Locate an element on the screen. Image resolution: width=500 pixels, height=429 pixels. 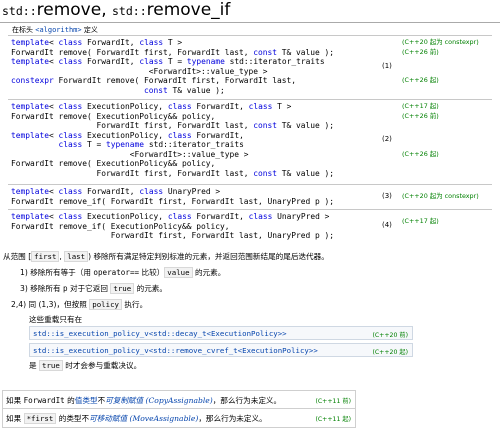
item3-text-a: 3) 移除所有 is located at coordinates (41, 288).